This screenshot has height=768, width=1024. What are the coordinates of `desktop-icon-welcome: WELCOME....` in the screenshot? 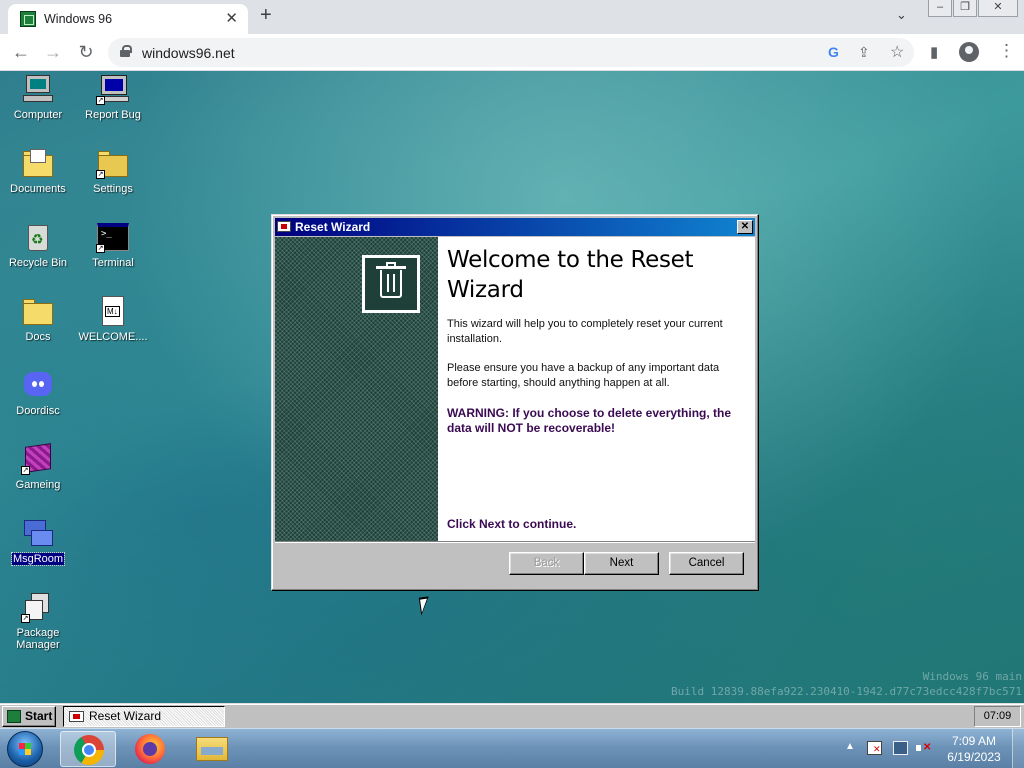 It's located at (113, 319).